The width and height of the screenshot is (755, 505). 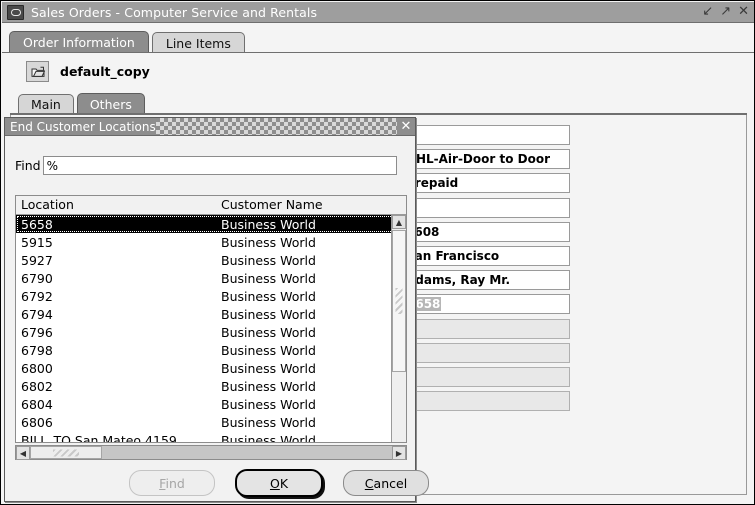 I want to click on table-row: 5927 Business World, so click(x=211, y=260).